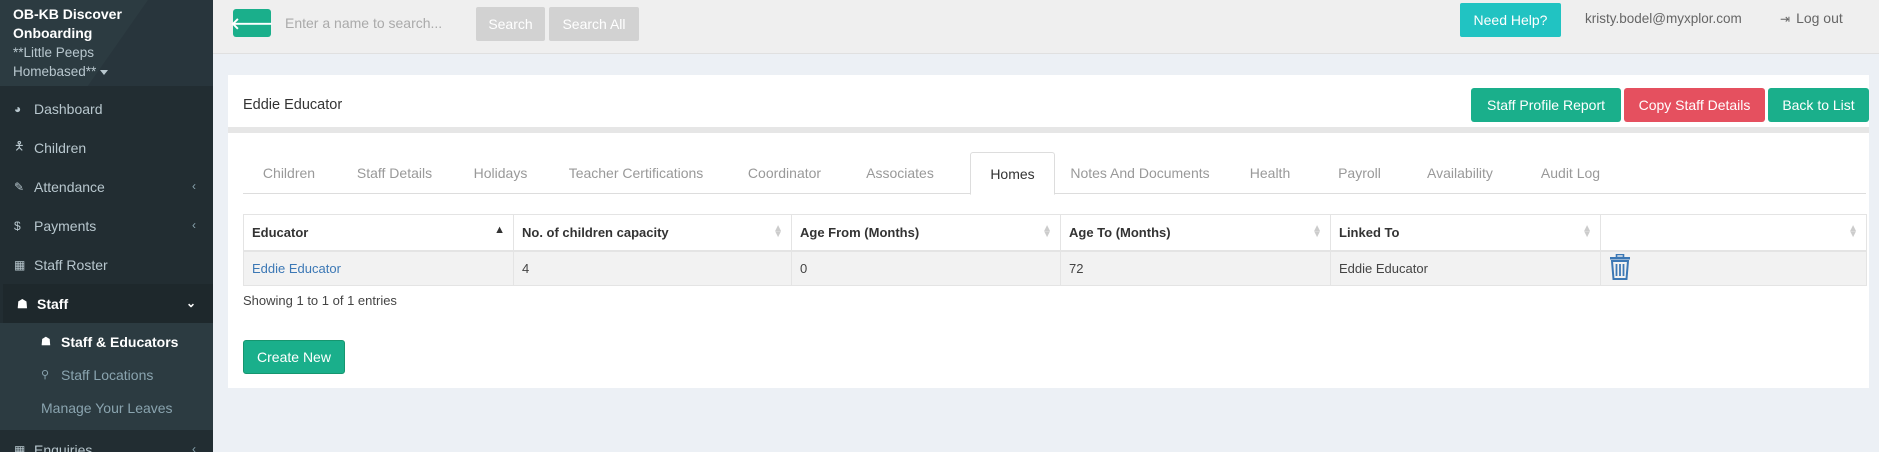 This screenshot has width=1879, height=452. Describe the element at coordinates (1195, 233) in the screenshot. I see `column-header-age-to: Age To (Months) ▲ ▼` at that location.